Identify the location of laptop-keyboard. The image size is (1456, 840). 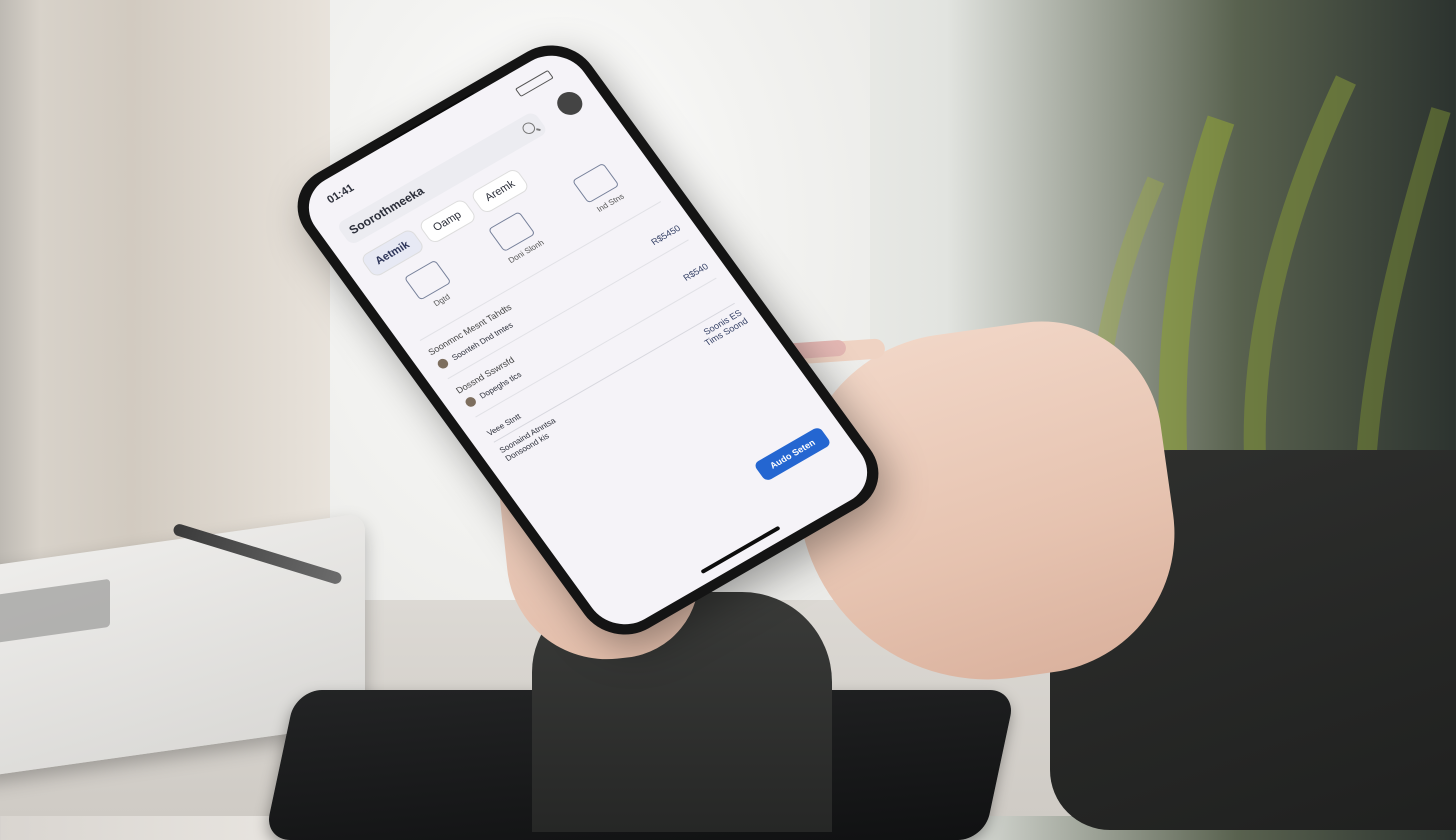
(55, 611).